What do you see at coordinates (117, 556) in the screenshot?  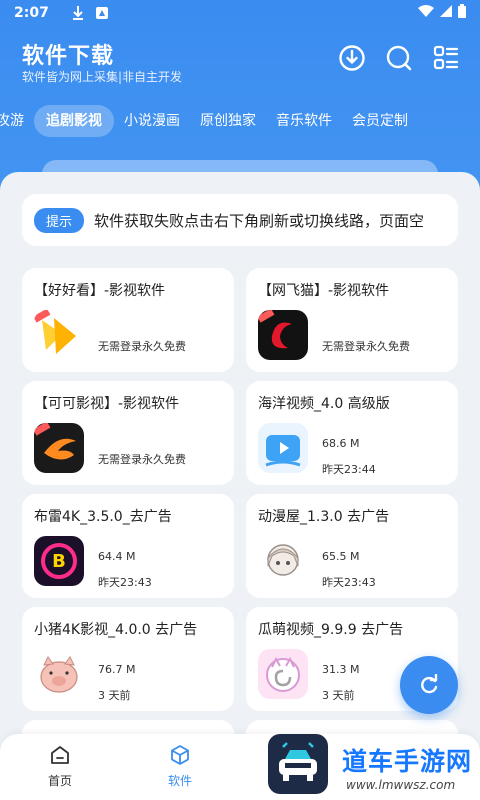 I see `app-size: 64.4 M` at bounding box center [117, 556].